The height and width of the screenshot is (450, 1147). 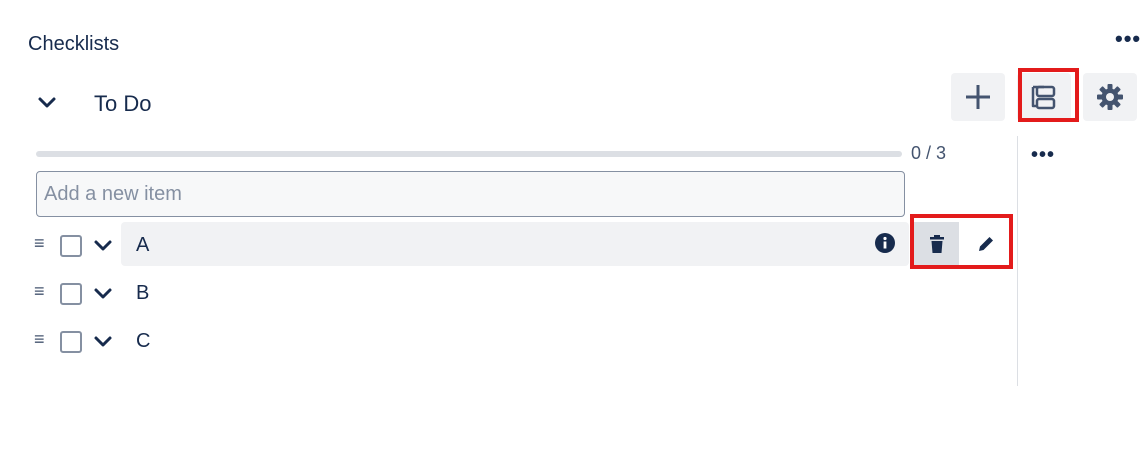 What do you see at coordinates (1048, 95) in the screenshot?
I see `board-button-highlight` at bounding box center [1048, 95].